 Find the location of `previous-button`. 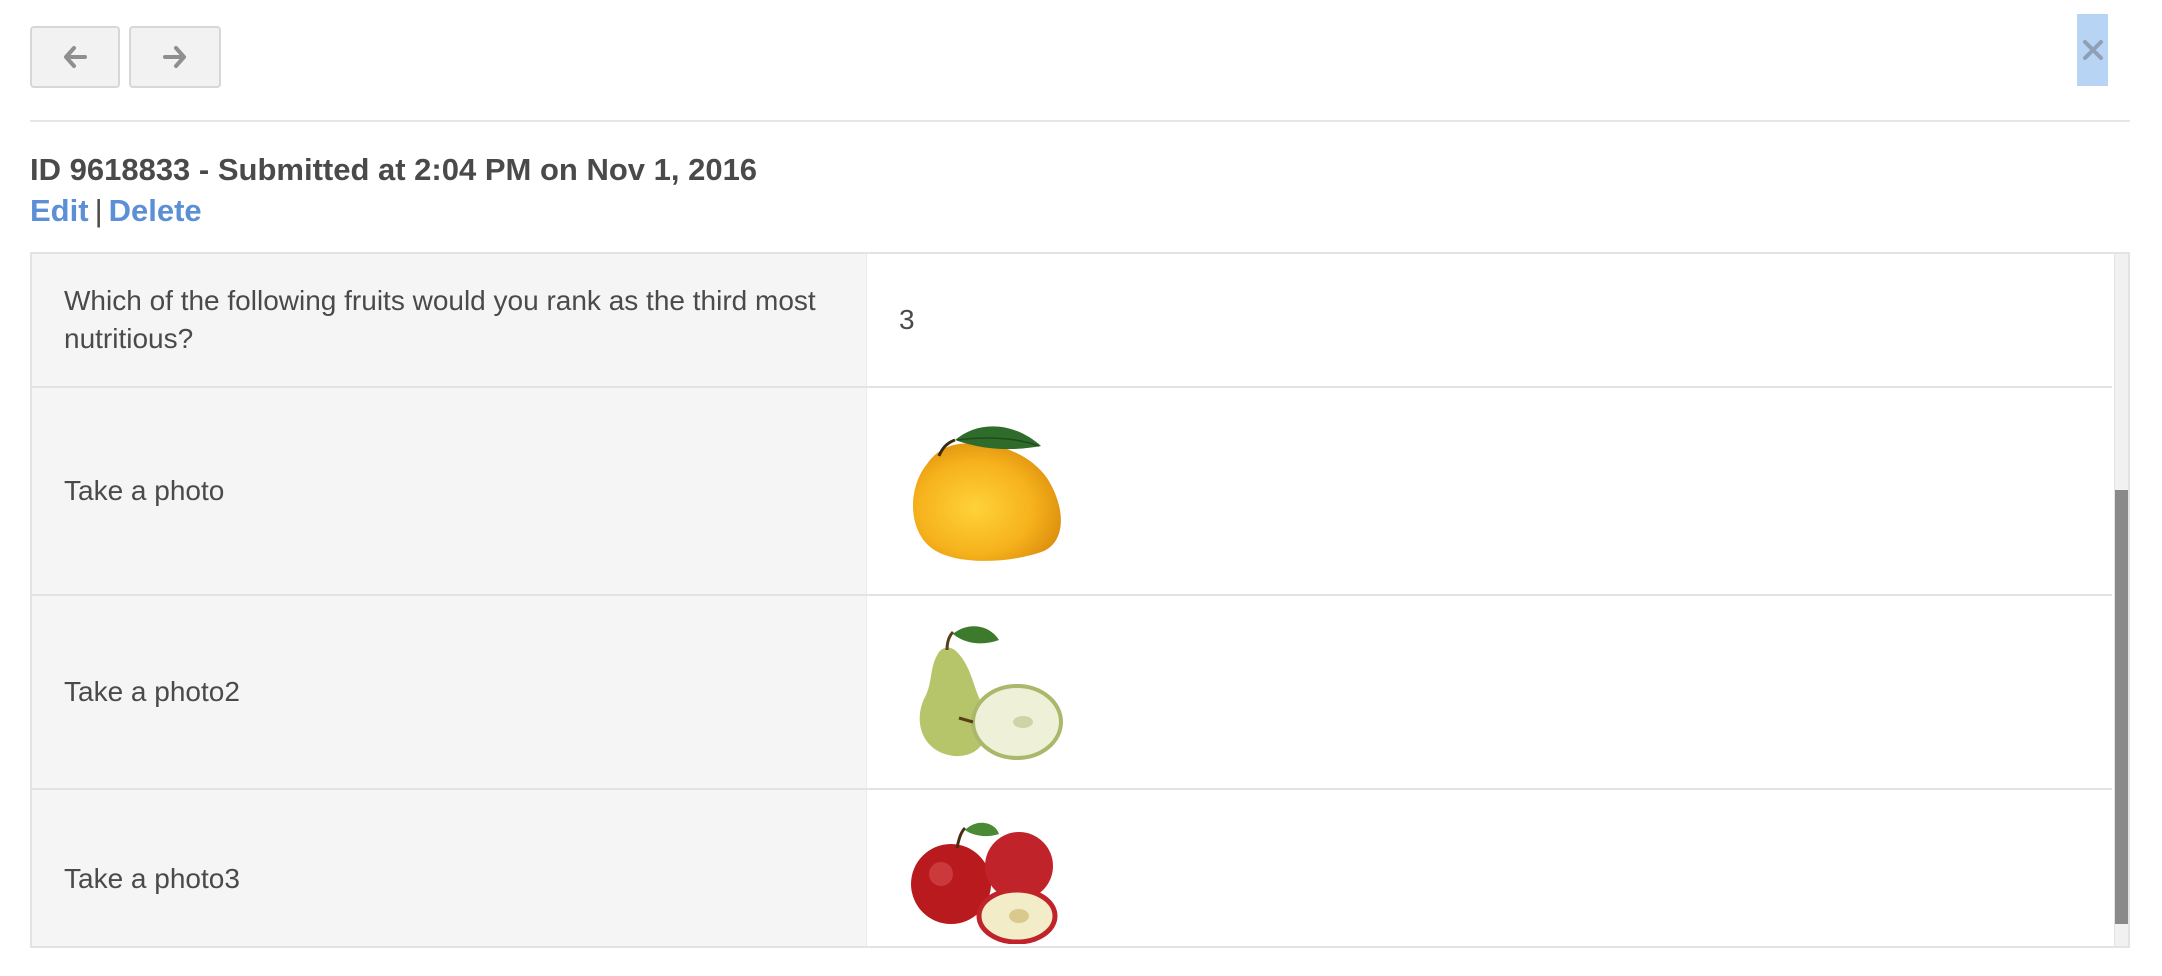

previous-button is located at coordinates (75, 57).